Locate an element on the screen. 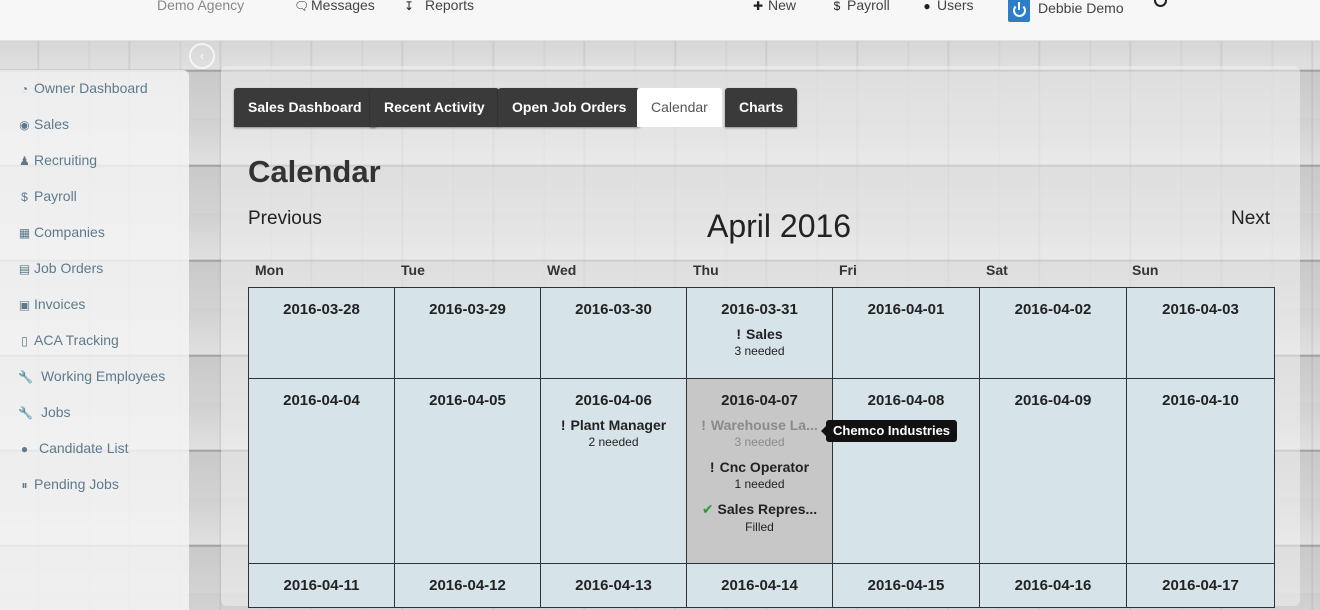 This screenshot has width=1320, height=610. sidebar-item-label: Sales is located at coordinates (52, 124).